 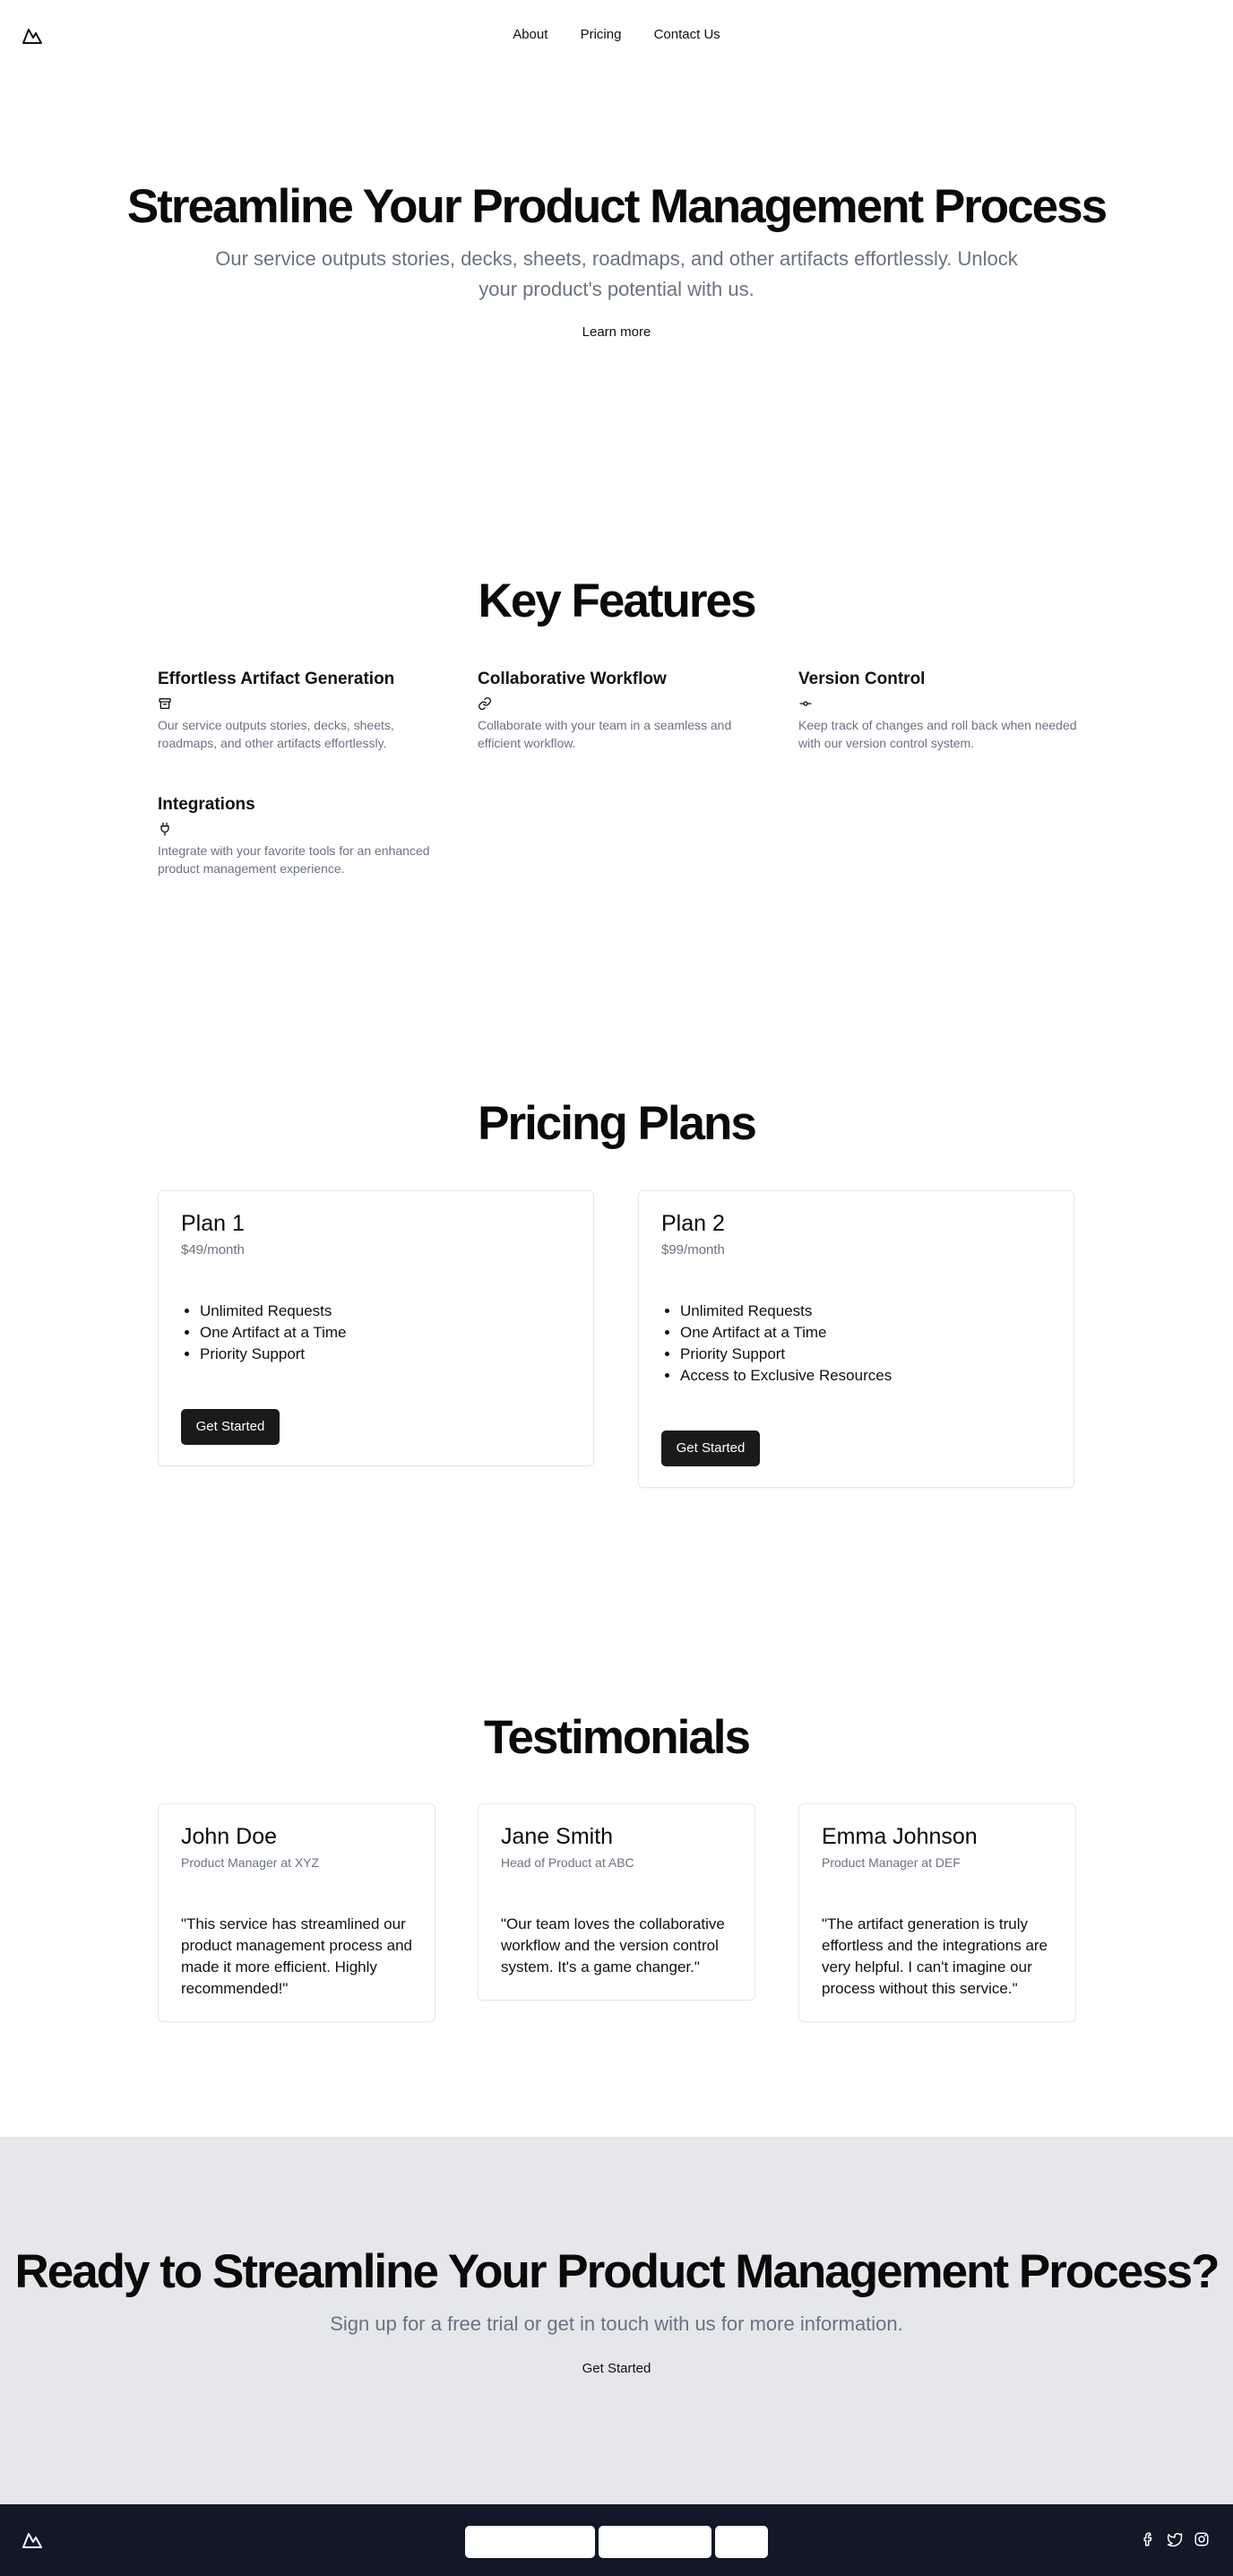 What do you see at coordinates (693, 1250) in the screenshot?
I see `plan-price: $99/month` at bounding box center [693, 1250].